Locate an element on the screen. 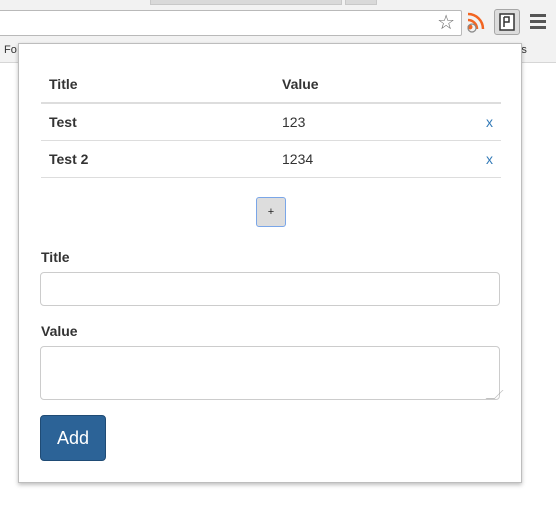 This screenshot has width=556, height=514. row-title: Test is located at coordinates (157, 122).